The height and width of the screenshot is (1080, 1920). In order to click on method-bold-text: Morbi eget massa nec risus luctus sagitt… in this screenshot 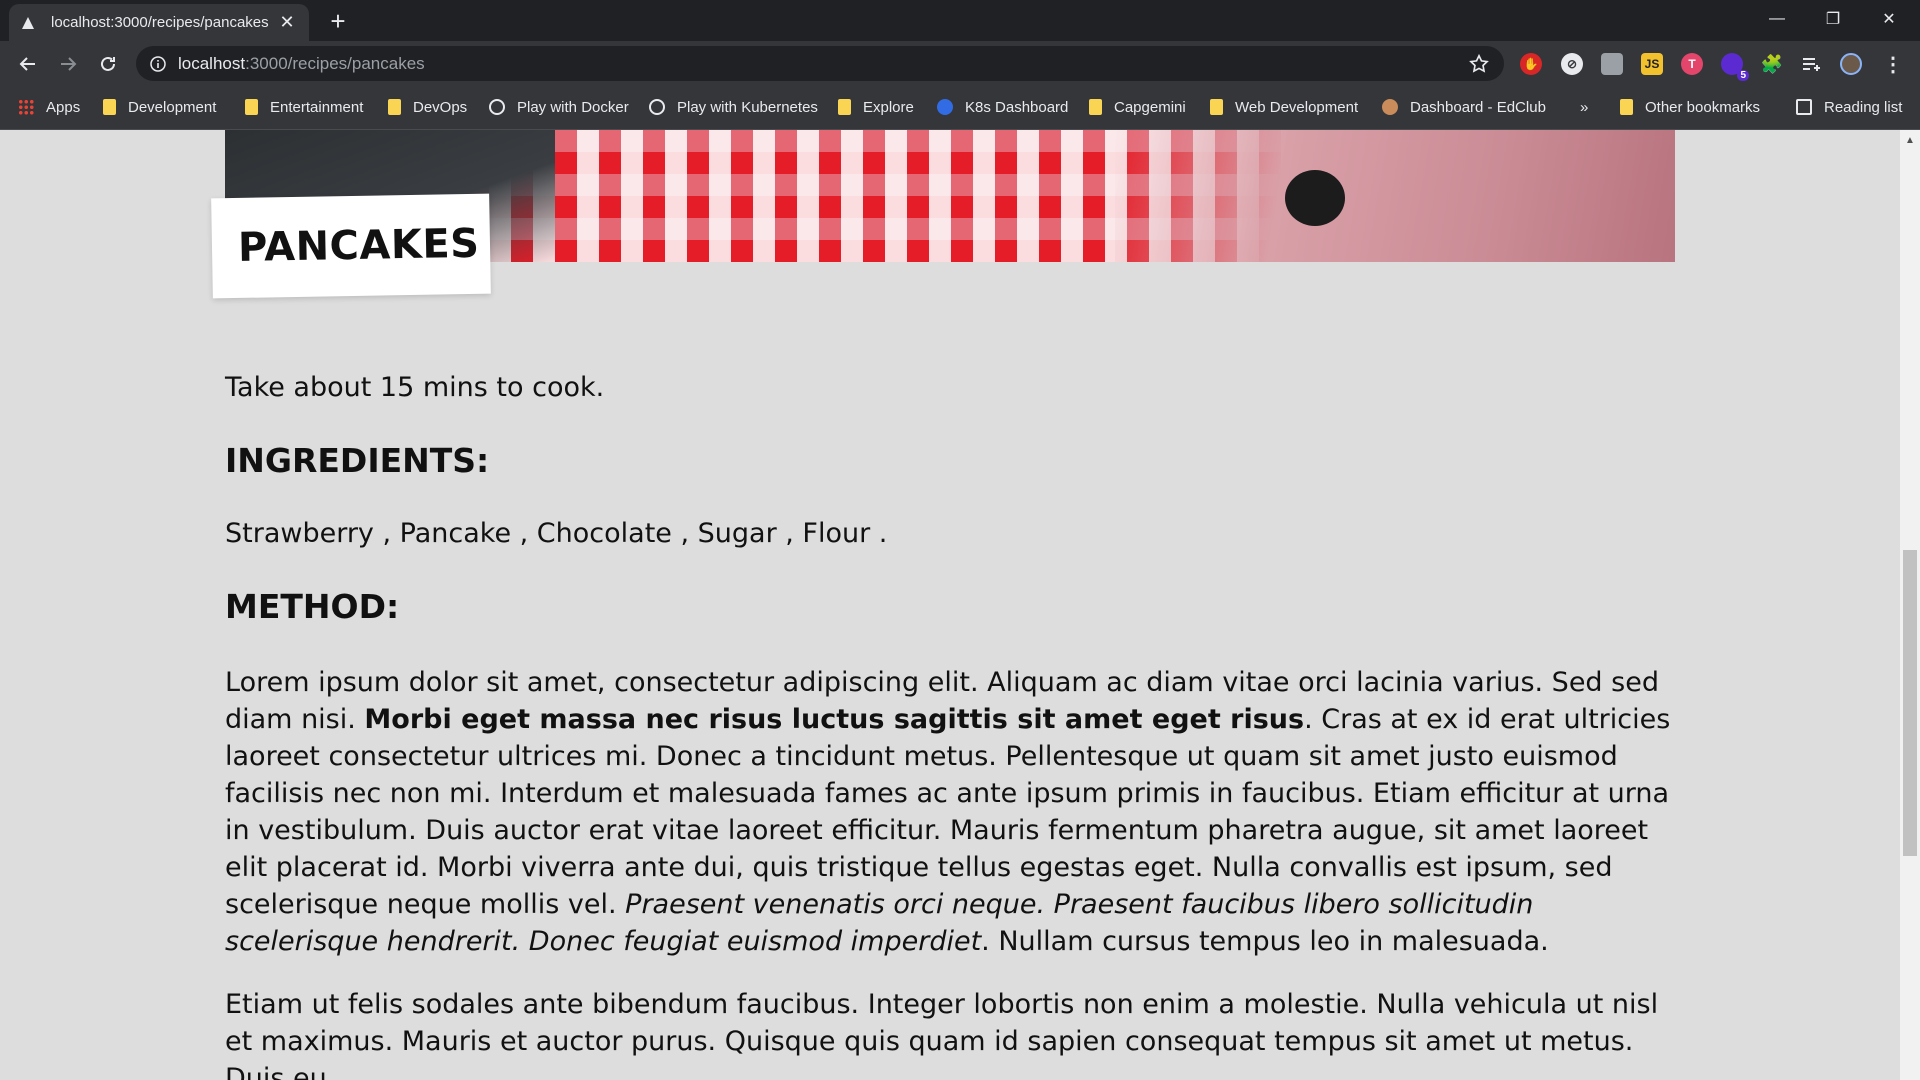, I will do `click(834, 719)`.